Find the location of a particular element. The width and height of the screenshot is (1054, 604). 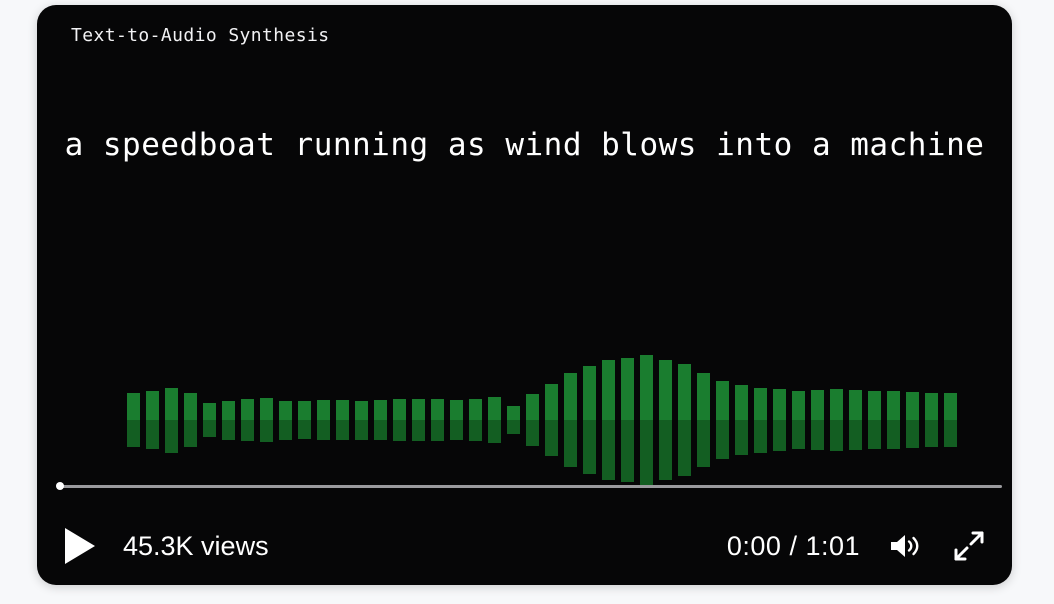

controls-left-group: 45.3K views is located at coordinates (165, 546).